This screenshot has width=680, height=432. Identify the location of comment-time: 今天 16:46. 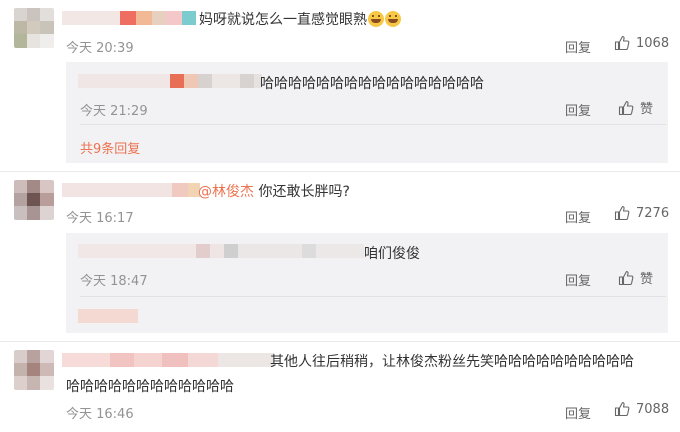
(100, 414).